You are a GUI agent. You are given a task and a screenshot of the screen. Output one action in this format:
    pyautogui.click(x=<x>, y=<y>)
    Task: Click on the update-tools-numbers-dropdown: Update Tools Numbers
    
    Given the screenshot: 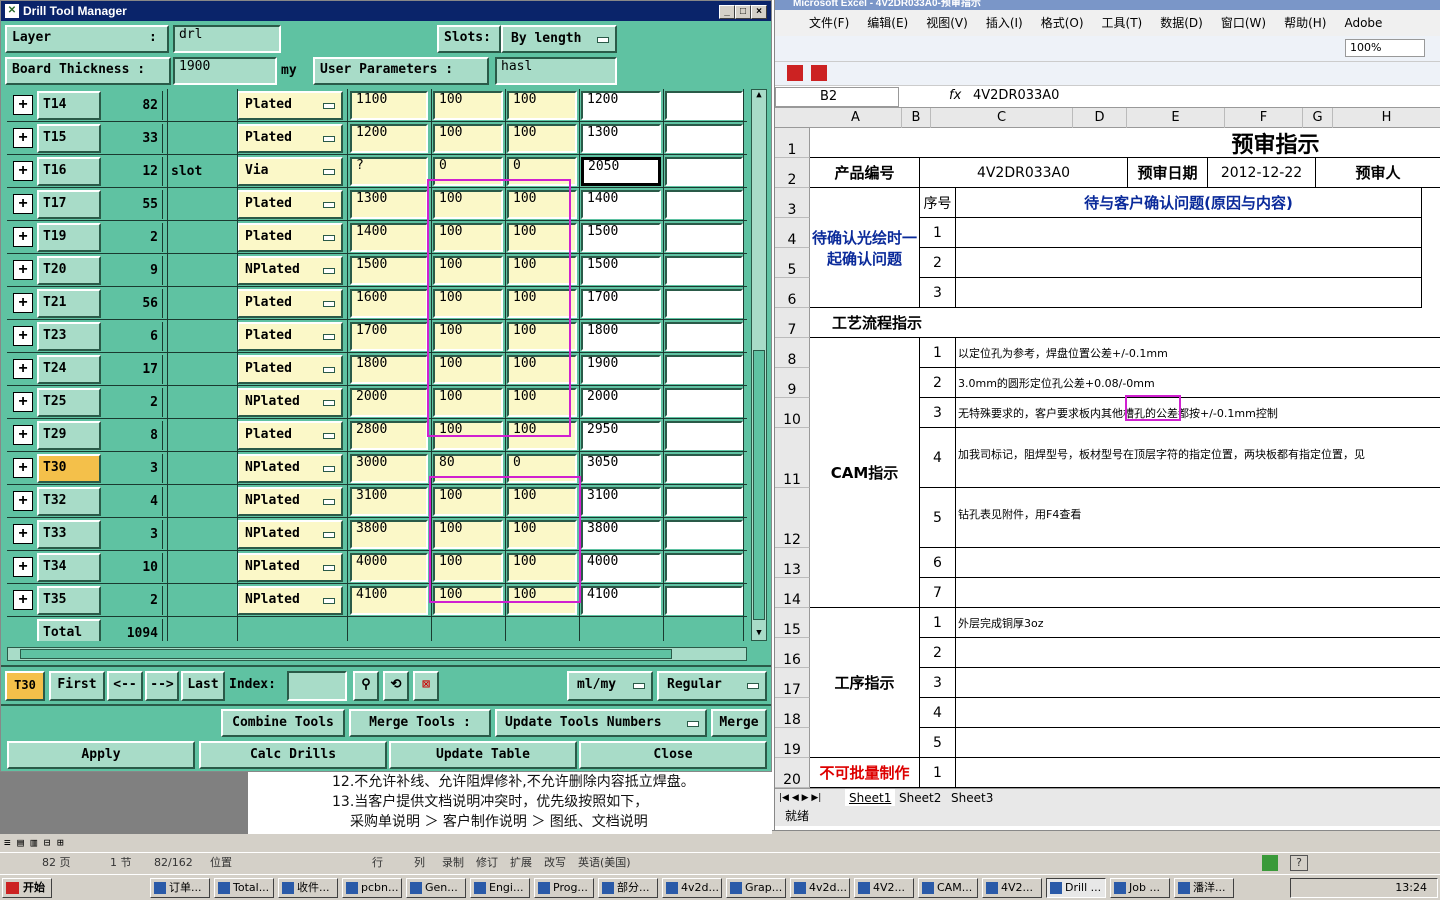 What is the action you would take?
    pyautogui.click(x=601, y=723)
    